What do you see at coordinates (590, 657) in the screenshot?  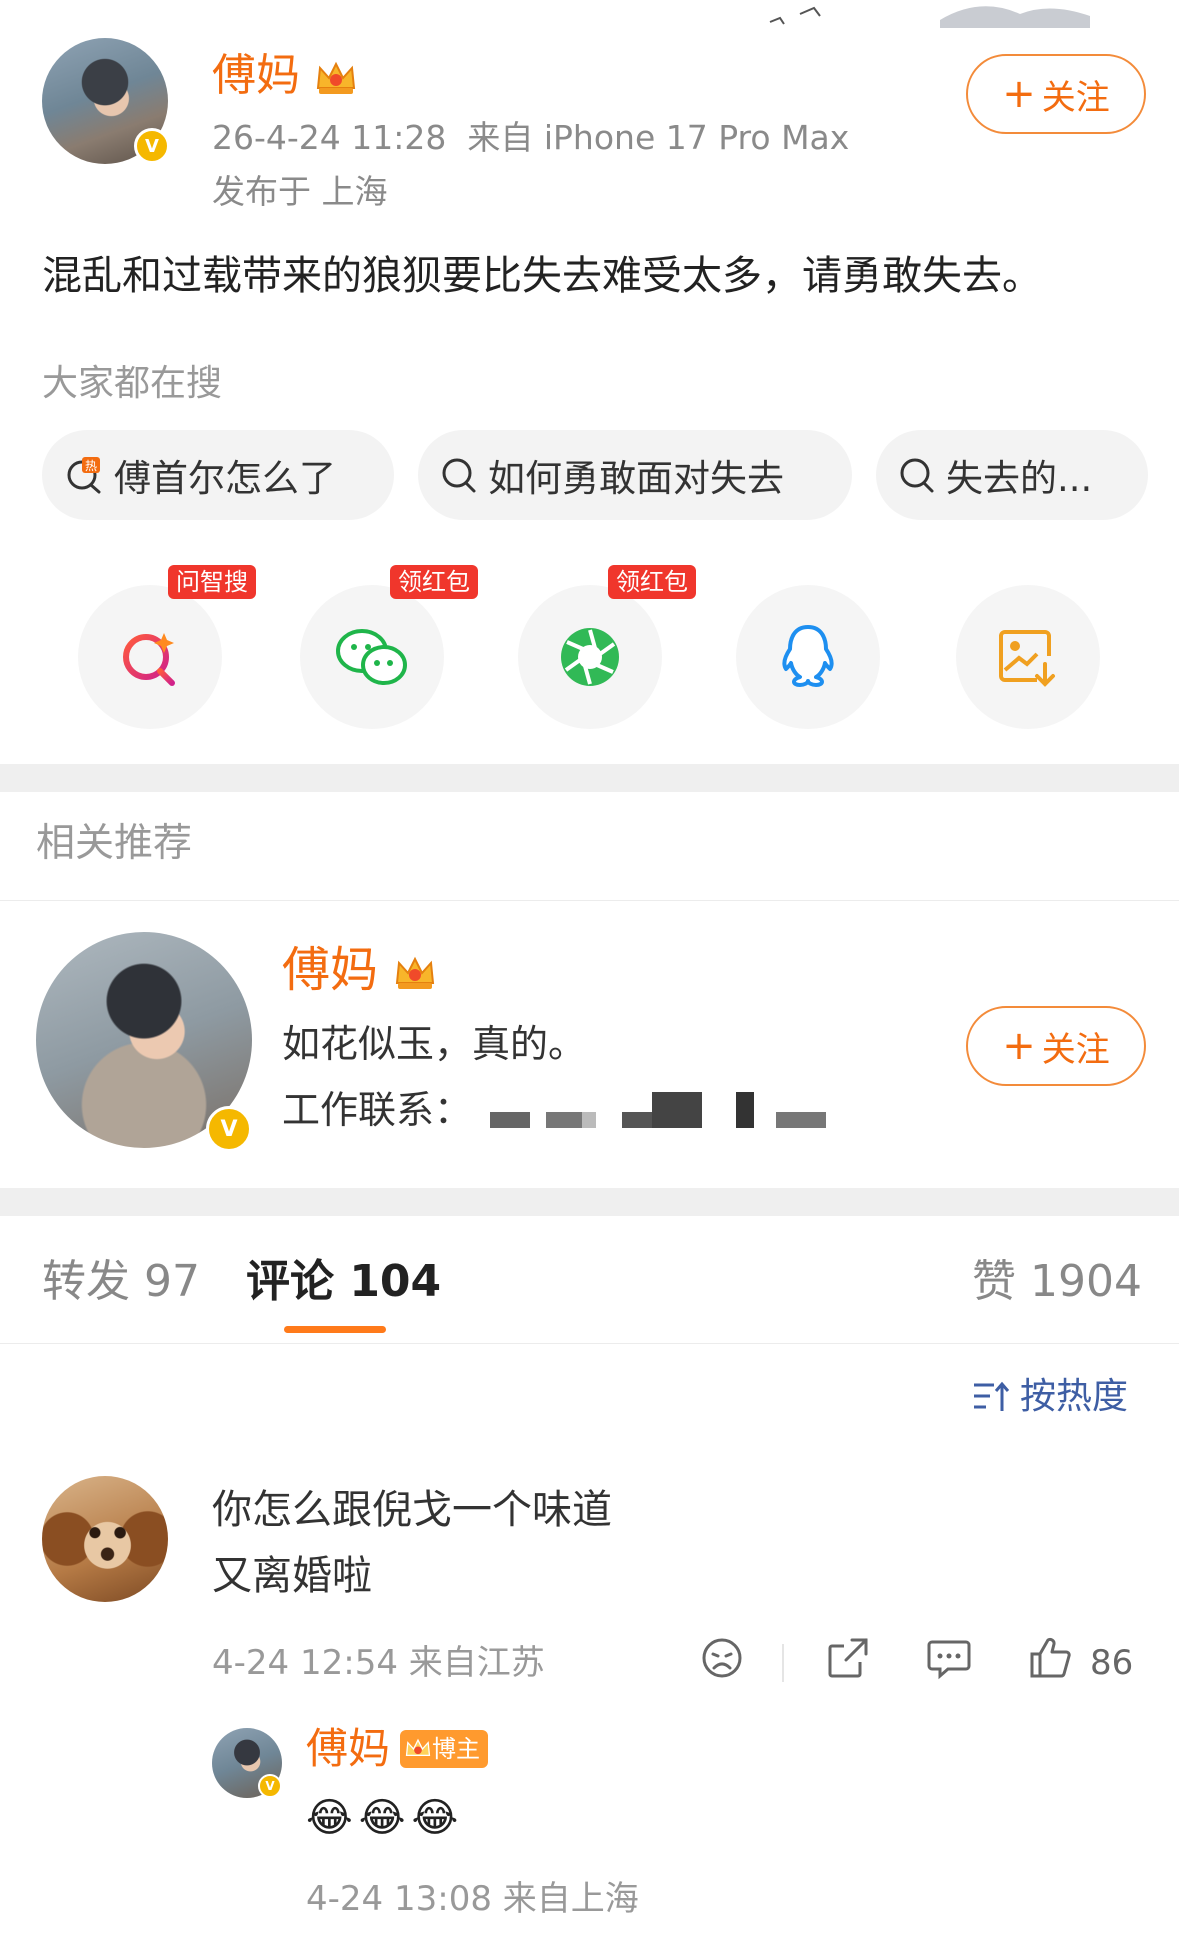 I see `moments-icon` at bounding box center [590, 657].